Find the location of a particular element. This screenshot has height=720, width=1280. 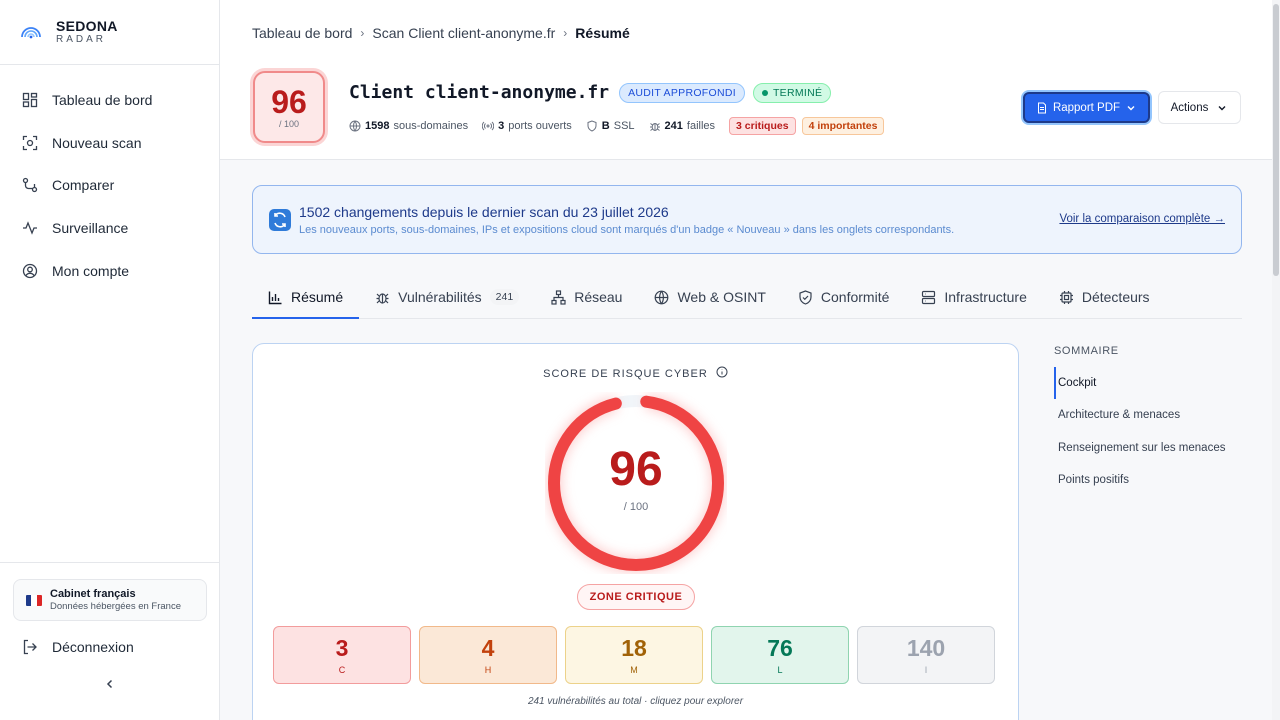

severity-count: 18 is located at coordinates (634, 648).